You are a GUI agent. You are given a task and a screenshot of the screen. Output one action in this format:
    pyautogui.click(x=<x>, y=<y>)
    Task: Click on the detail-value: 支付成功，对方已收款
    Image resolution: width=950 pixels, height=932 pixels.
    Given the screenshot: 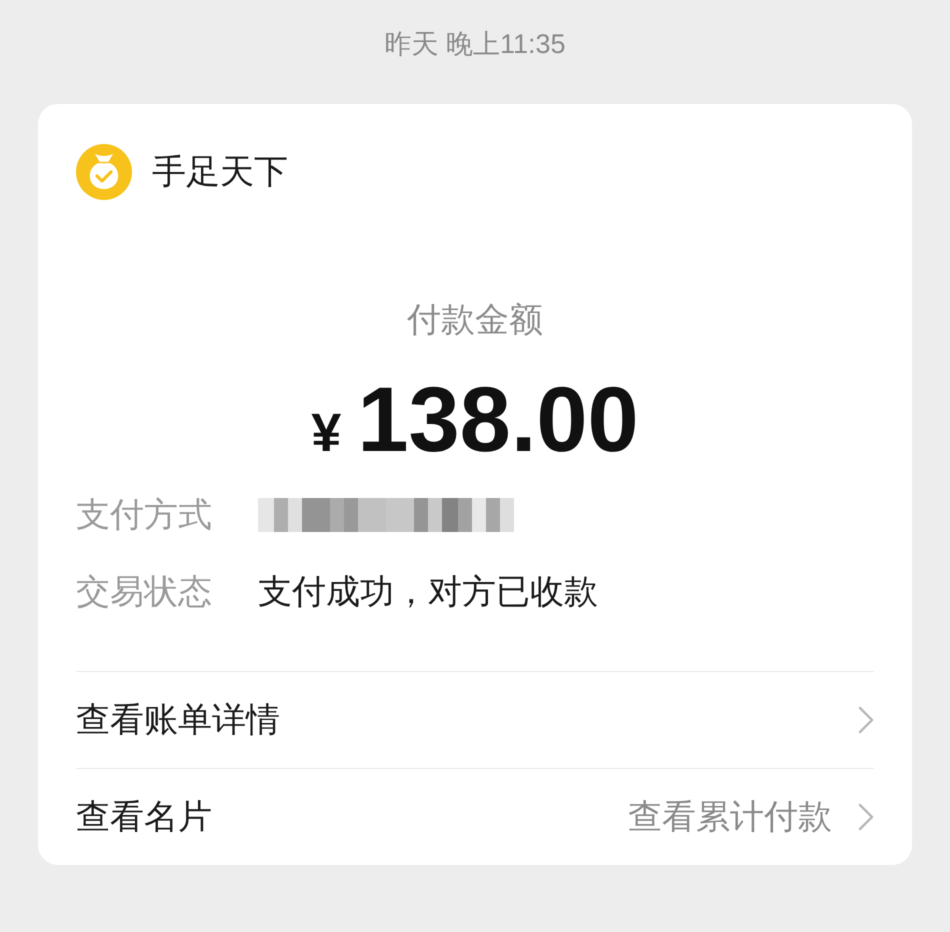 What is the action you would take?
    pyautogui.click(x=428, y=592)
    